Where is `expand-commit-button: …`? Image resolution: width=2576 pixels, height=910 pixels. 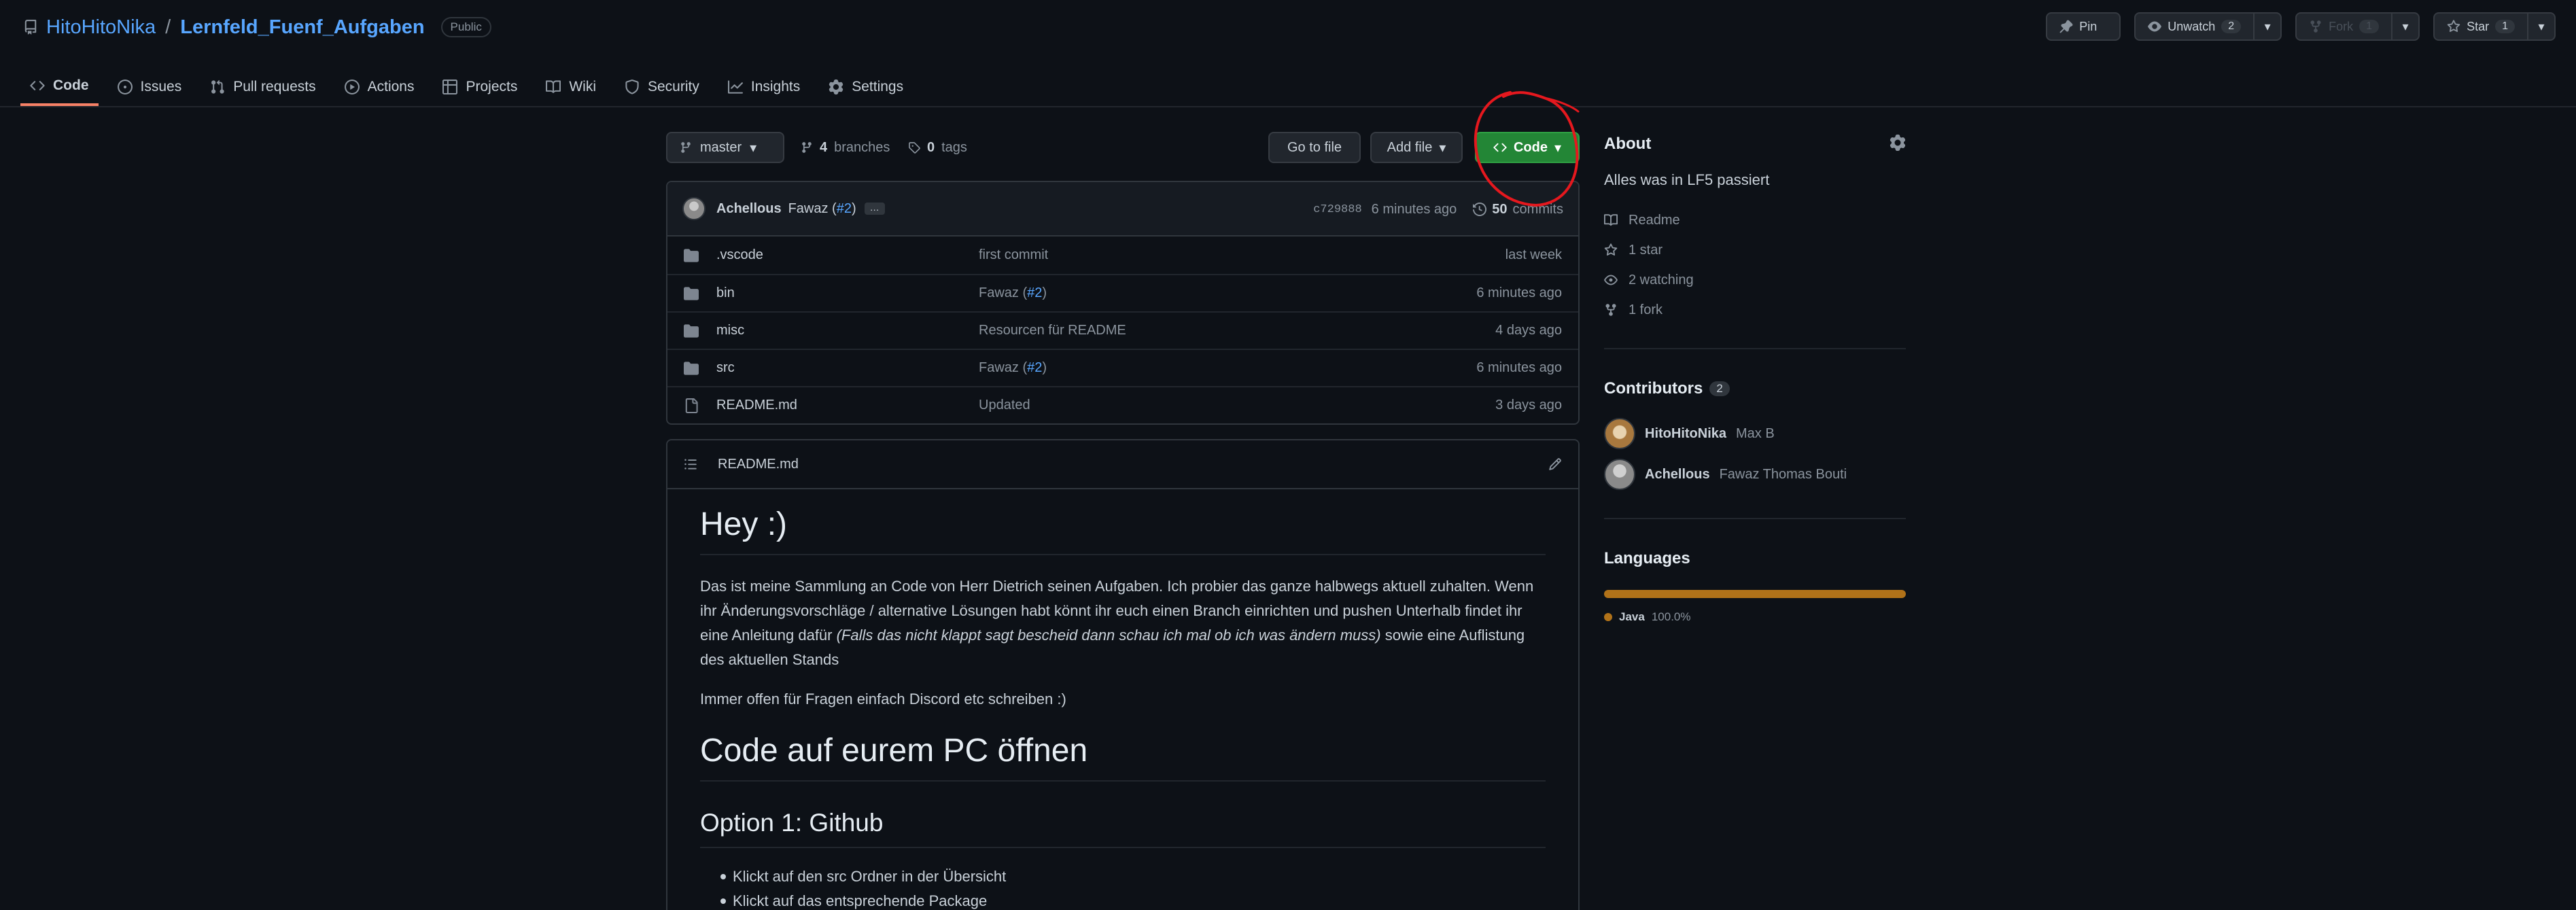
expand-commit-button: … is located at coordinates (874, 209).